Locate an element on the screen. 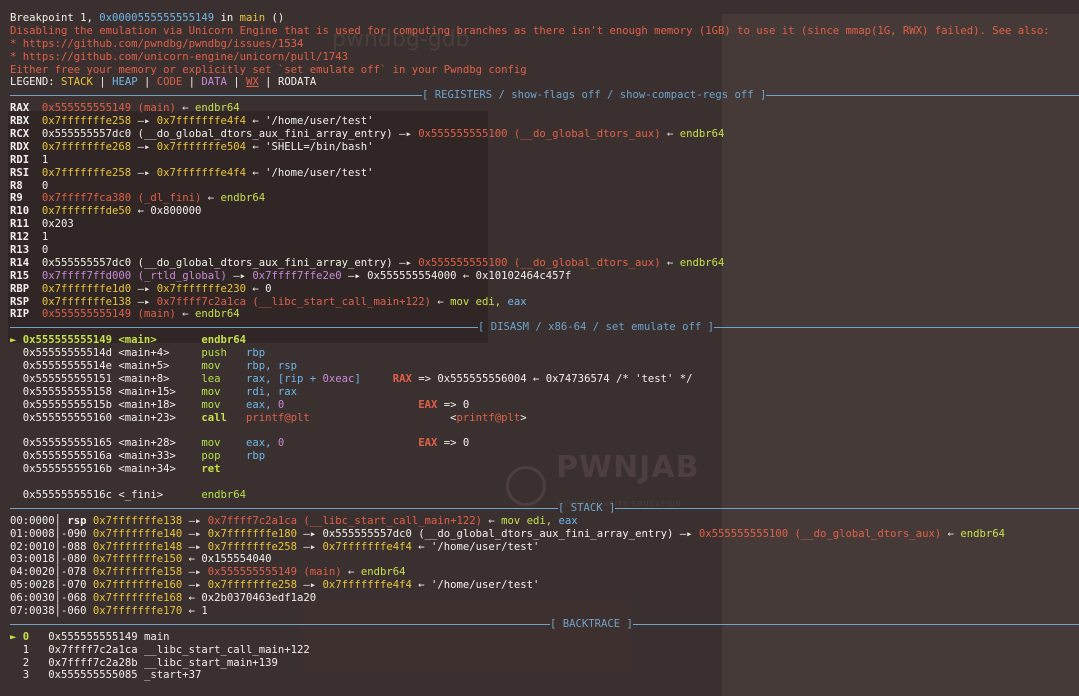 This screenshot has width=1079, height=696. text-segment: 0x7ffff7ffd000 (_rtld_global) is located at coordinates (131, 275).